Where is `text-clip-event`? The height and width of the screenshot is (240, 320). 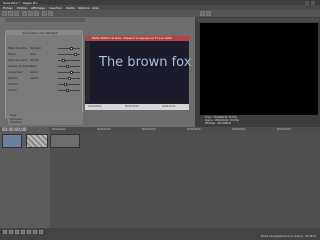
text-clip-event is located at coordinates (65, 141).